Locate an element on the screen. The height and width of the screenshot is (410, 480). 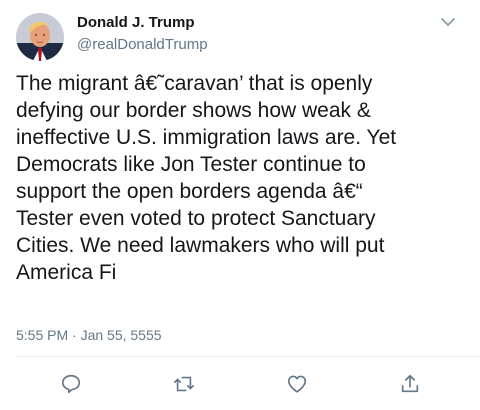
tweet-text-line: Tester even voted to protect Sanctuary is located at coordinates (196, 218).